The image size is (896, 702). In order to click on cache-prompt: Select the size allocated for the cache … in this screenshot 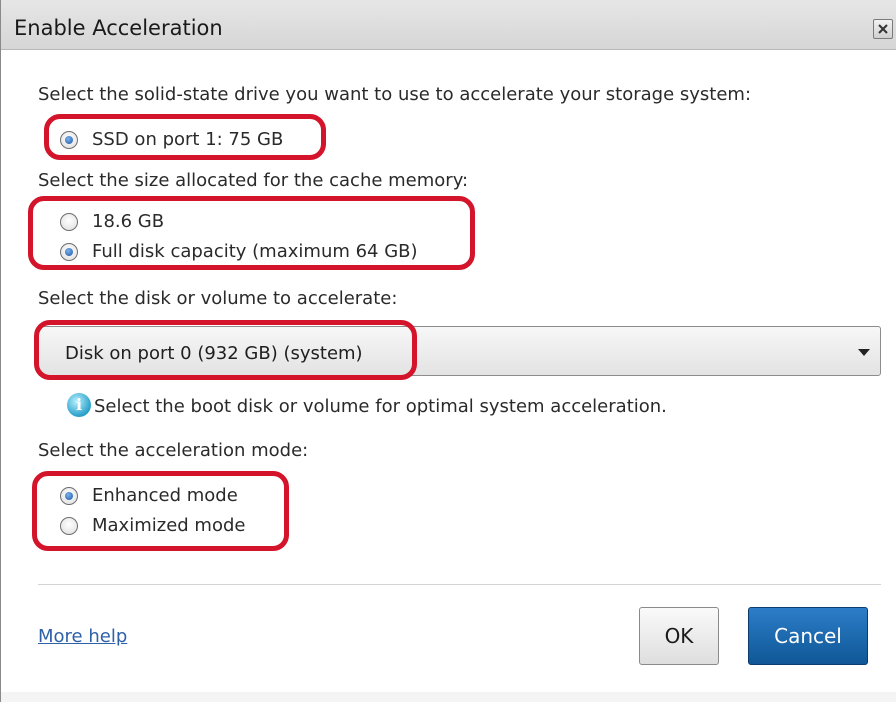, I will do `click(253, 180)`.